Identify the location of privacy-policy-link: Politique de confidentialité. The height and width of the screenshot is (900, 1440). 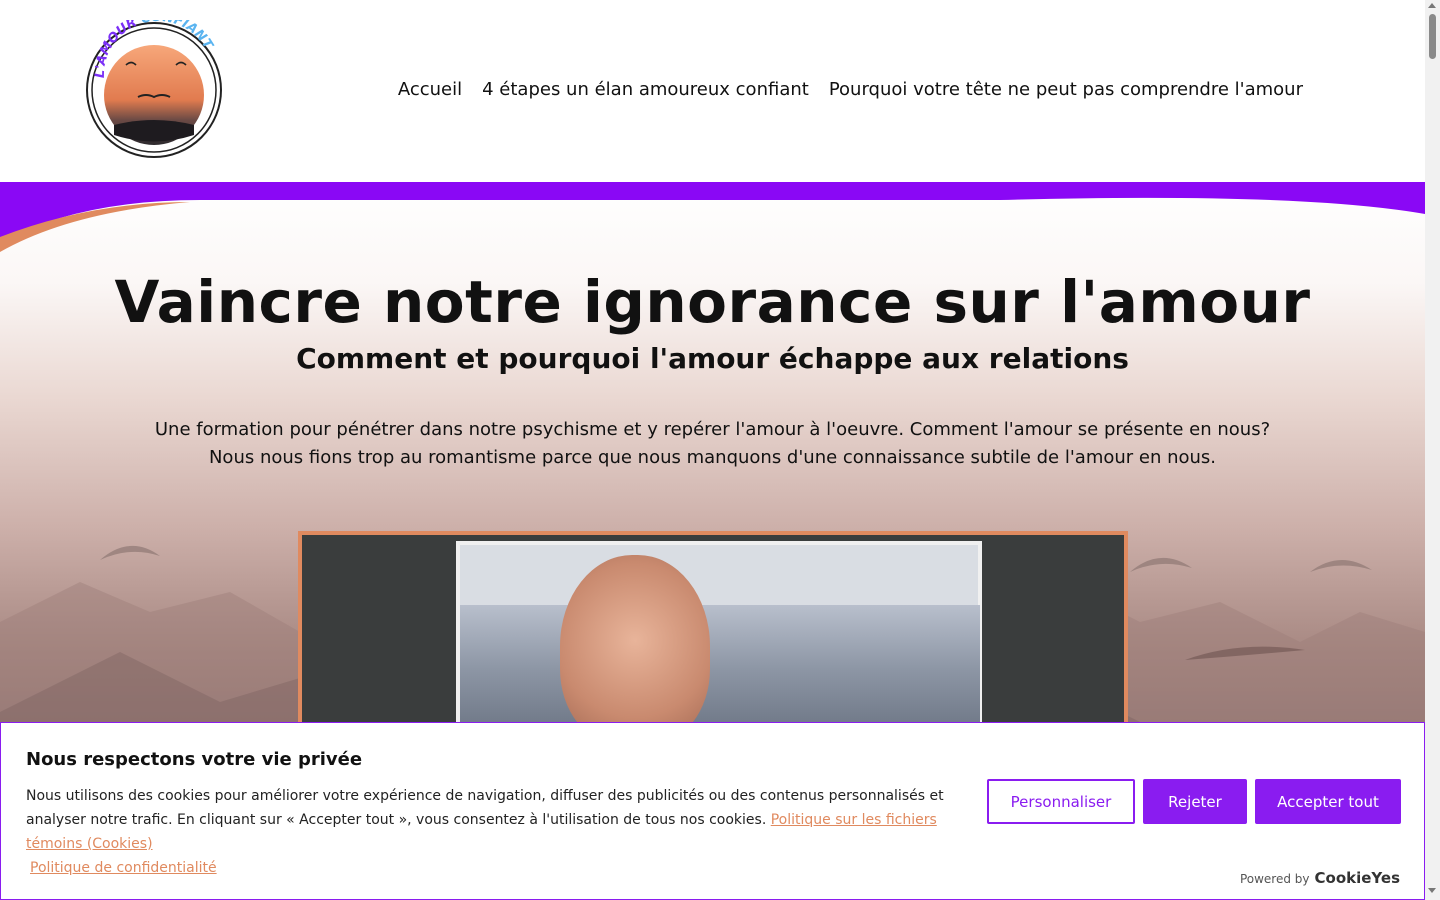
(123, 868).